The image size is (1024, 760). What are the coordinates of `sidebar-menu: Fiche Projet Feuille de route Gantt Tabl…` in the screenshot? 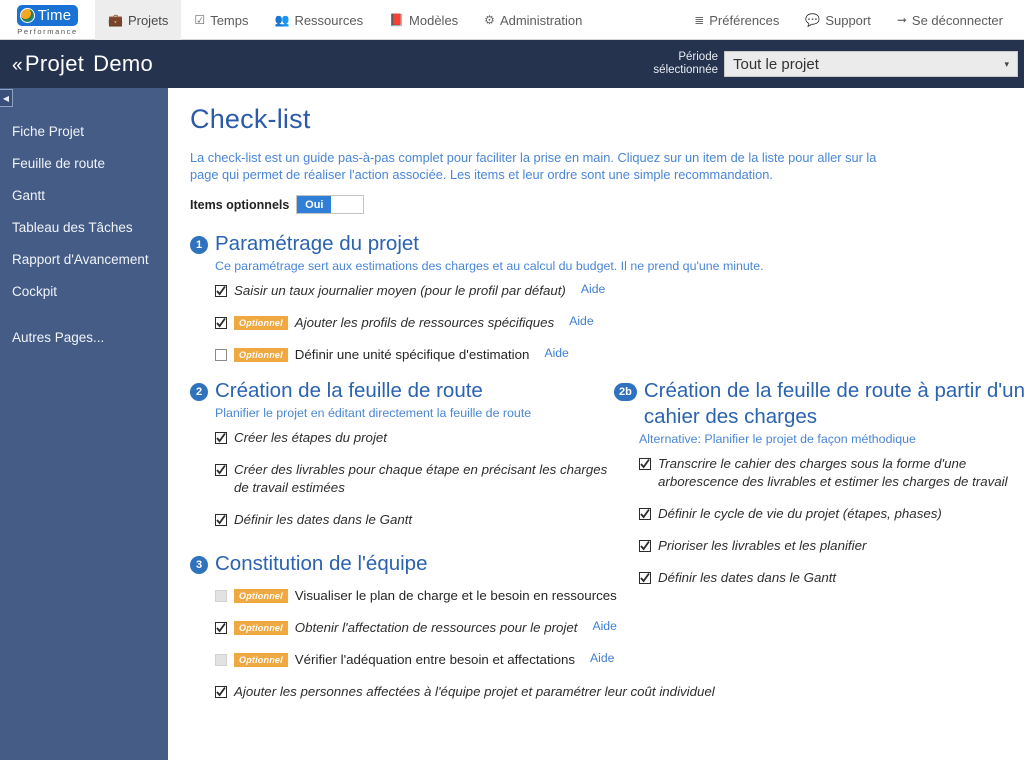 It's located at (84, 220).